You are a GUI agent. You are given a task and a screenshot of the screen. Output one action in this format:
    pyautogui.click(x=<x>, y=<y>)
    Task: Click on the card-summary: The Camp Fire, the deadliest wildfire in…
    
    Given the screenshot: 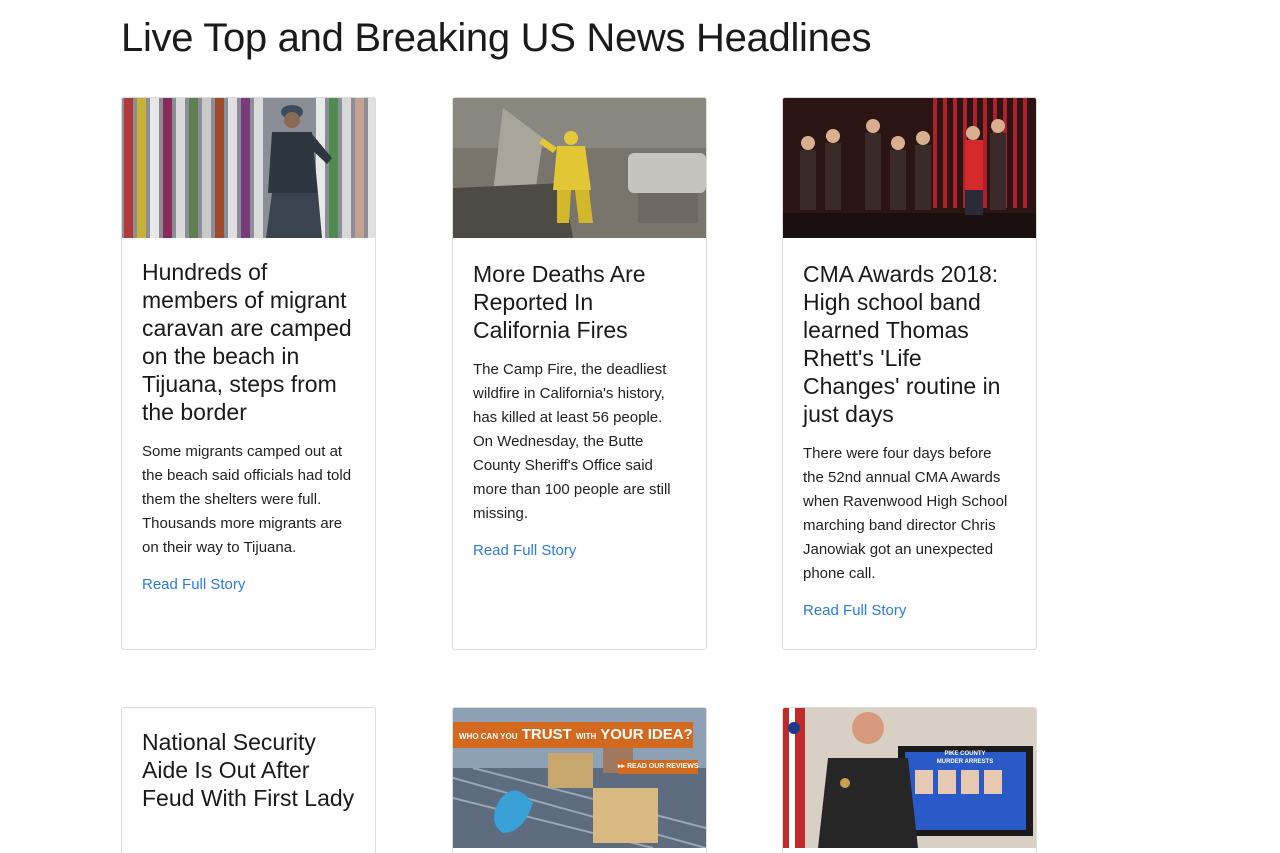 What is the action you would take?
    pyautogui.click(x=572, y=441)
    